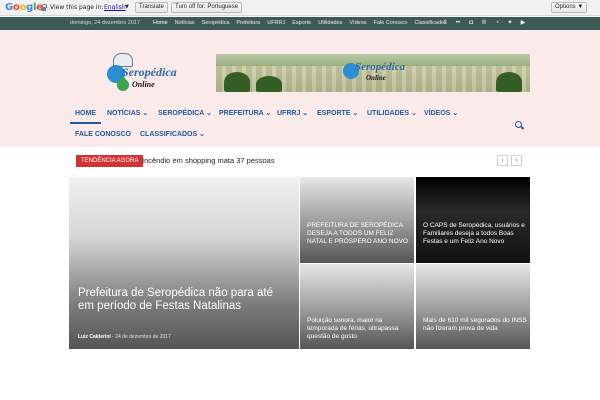  Describe the element at coordinates (127, 7) in the screenshot. I see `chevron-down-icon: ▼` at that location.